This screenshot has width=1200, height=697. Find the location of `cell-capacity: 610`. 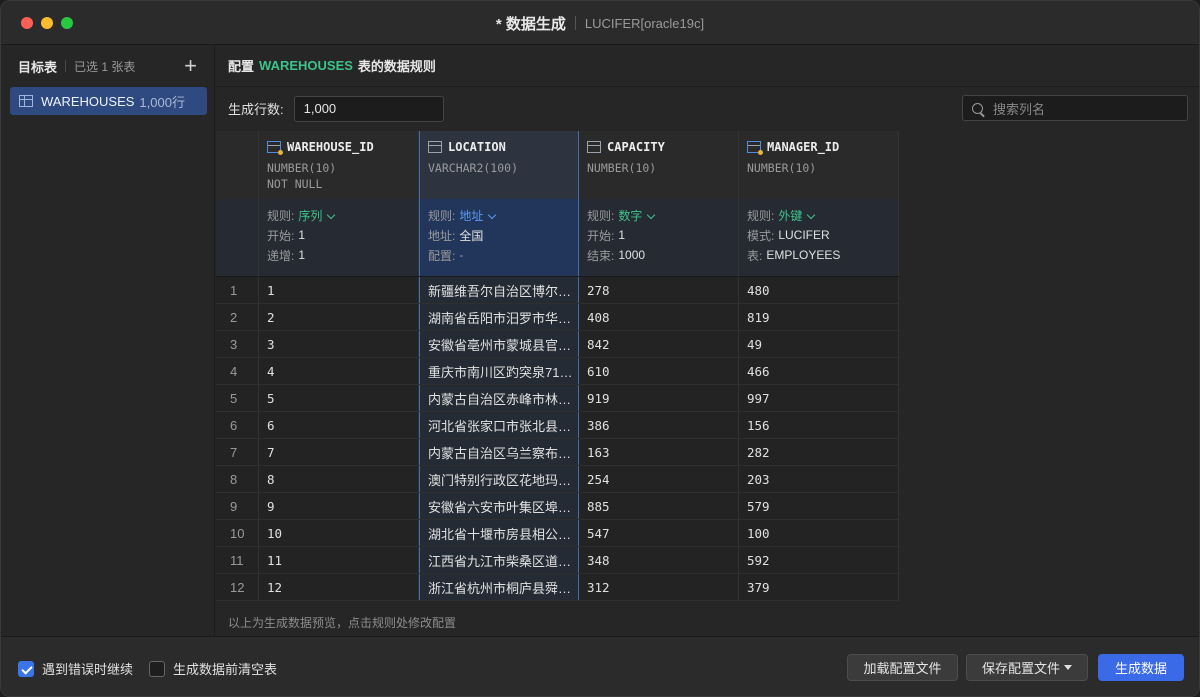

cell-capacity: 610 is located at coordinates (659, 371).